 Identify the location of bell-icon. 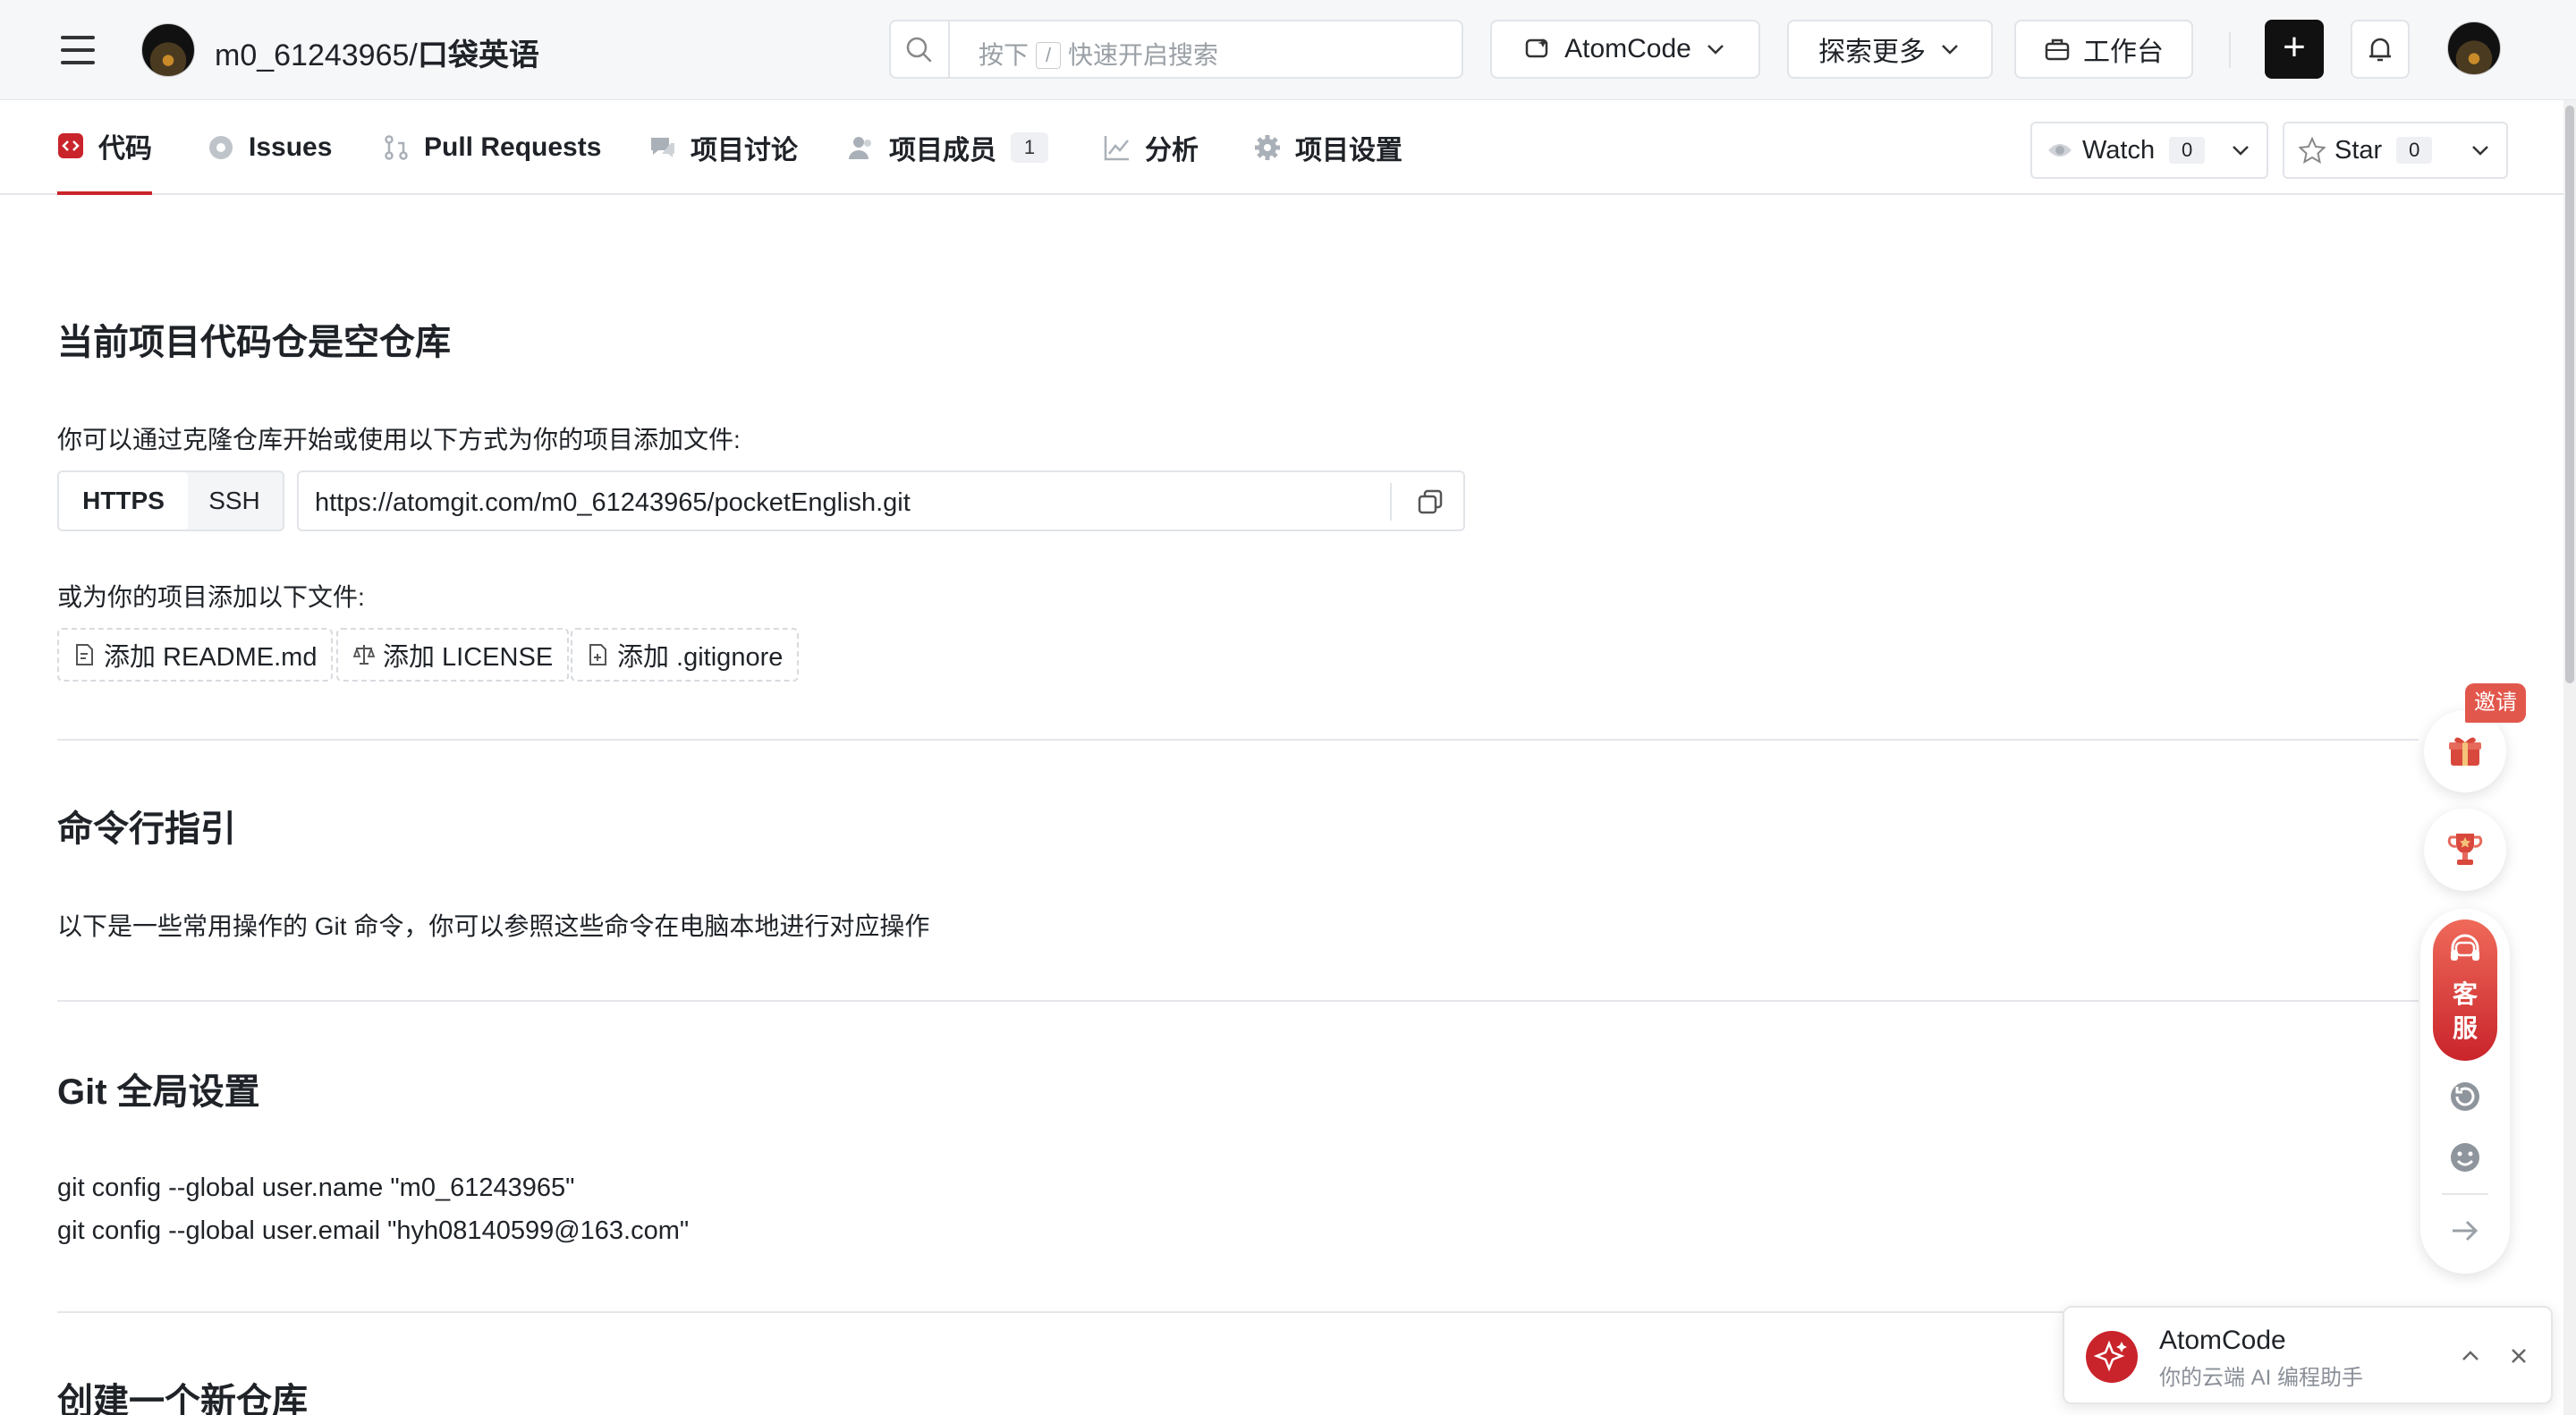
(2380, 50).